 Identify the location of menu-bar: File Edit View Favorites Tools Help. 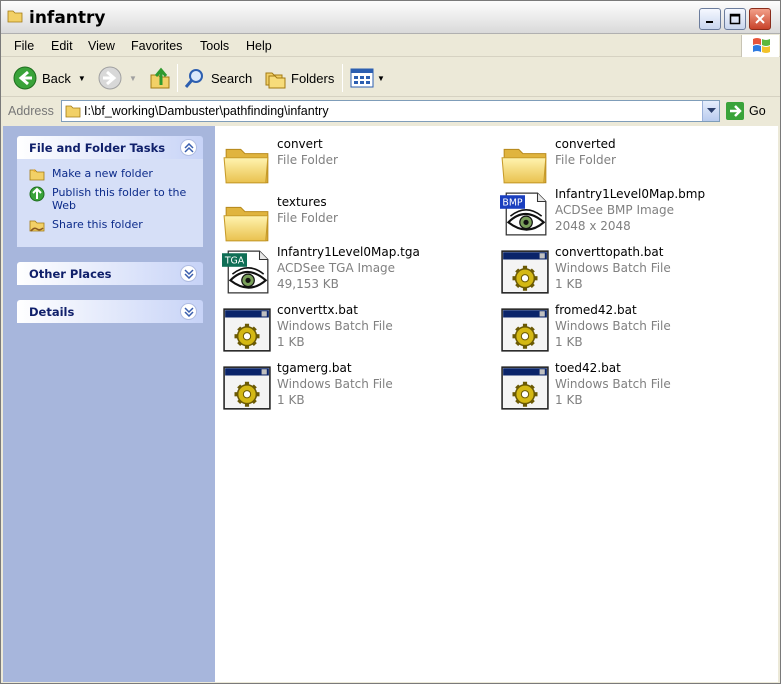
(390, 46).